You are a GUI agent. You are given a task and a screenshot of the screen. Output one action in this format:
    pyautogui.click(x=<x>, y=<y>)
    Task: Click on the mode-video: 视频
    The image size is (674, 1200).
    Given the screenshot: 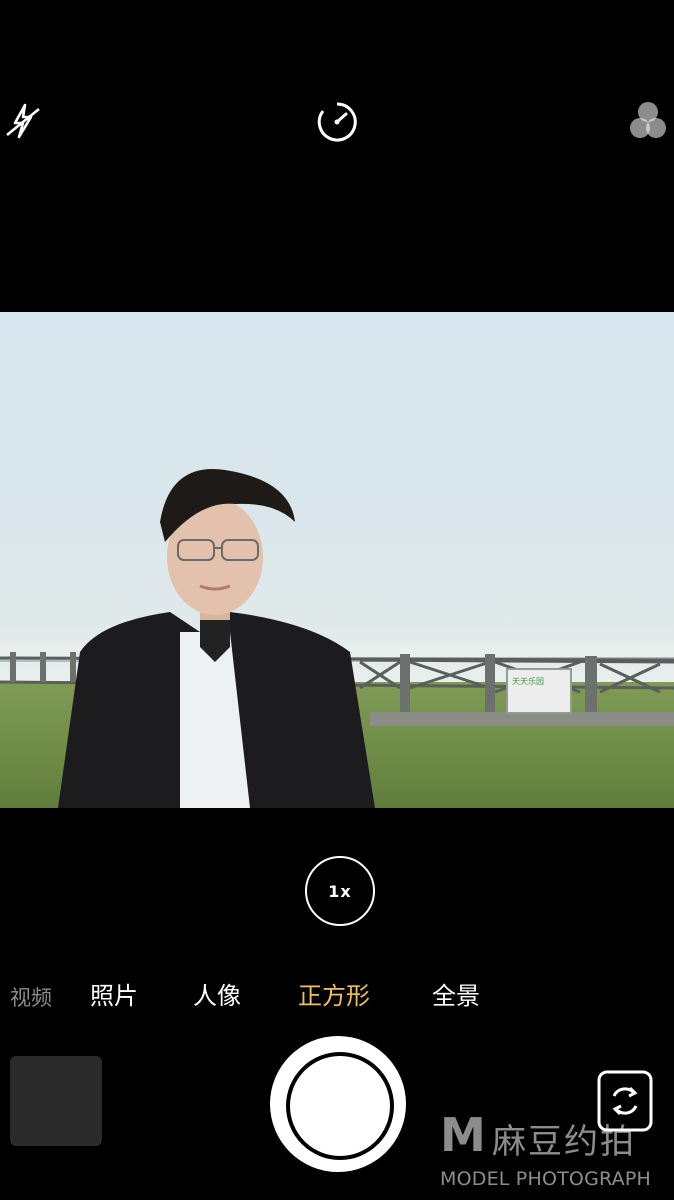 What is the action you would take?
    pyautogui.click(x=31, y=998)
    